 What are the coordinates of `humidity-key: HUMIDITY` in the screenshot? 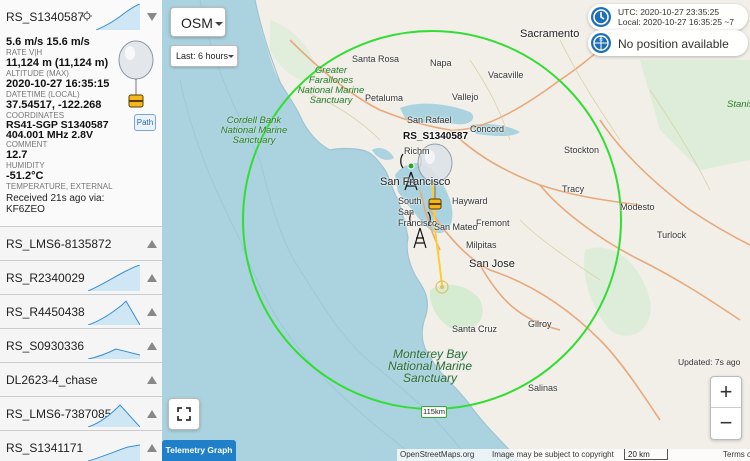 It's located at (25, 165).